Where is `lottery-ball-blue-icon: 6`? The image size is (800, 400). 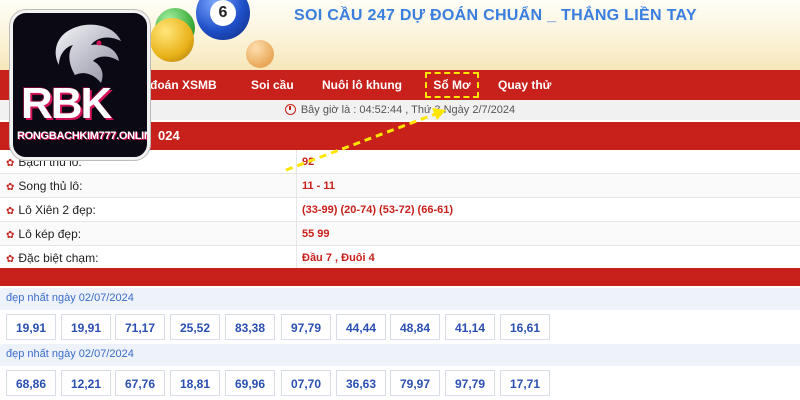
lottery-ball-blue-icon: 6 is located at coordinates (223, 20).